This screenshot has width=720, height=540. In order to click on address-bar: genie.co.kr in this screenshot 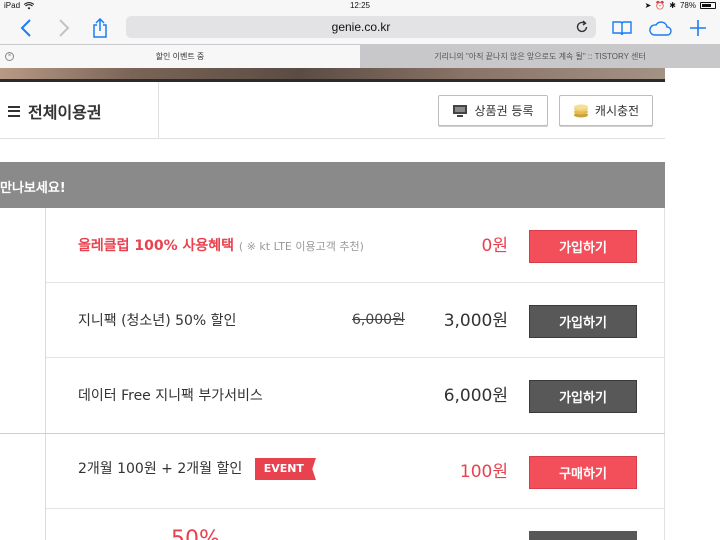, I will do `click(361, 27)`.